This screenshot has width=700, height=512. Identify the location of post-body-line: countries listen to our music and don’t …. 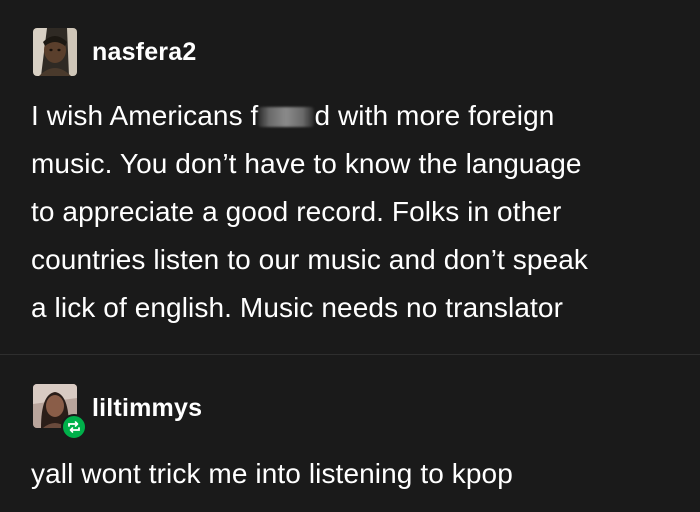
(310, 259).